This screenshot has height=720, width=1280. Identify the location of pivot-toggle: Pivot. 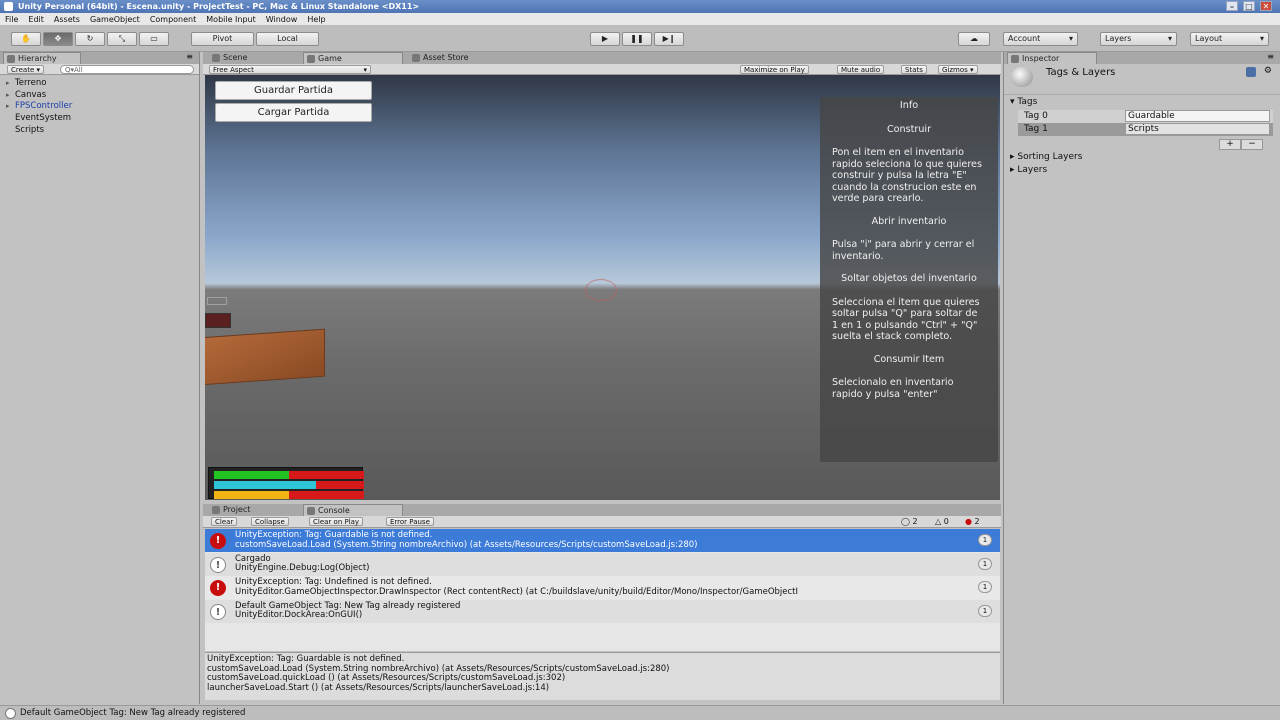
(222, 39).